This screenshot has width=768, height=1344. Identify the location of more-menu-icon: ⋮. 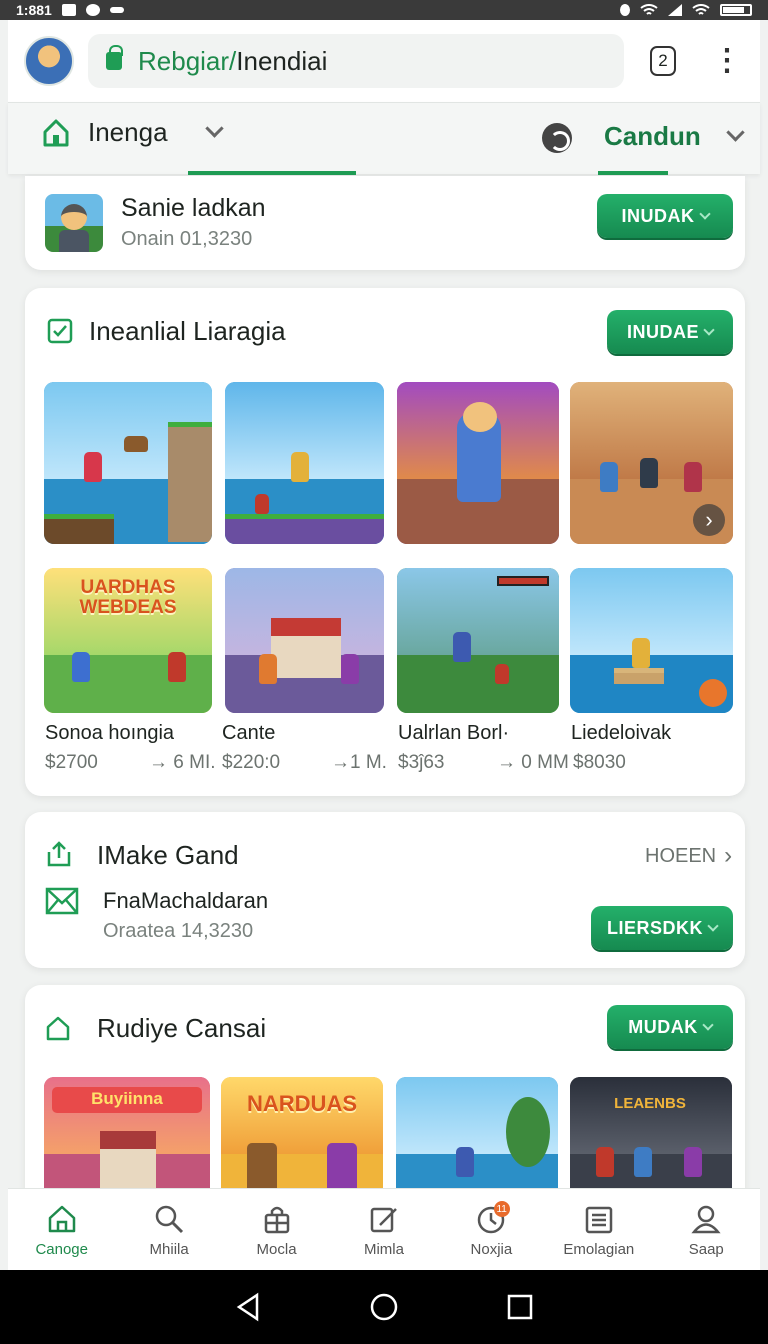
(727, 61).